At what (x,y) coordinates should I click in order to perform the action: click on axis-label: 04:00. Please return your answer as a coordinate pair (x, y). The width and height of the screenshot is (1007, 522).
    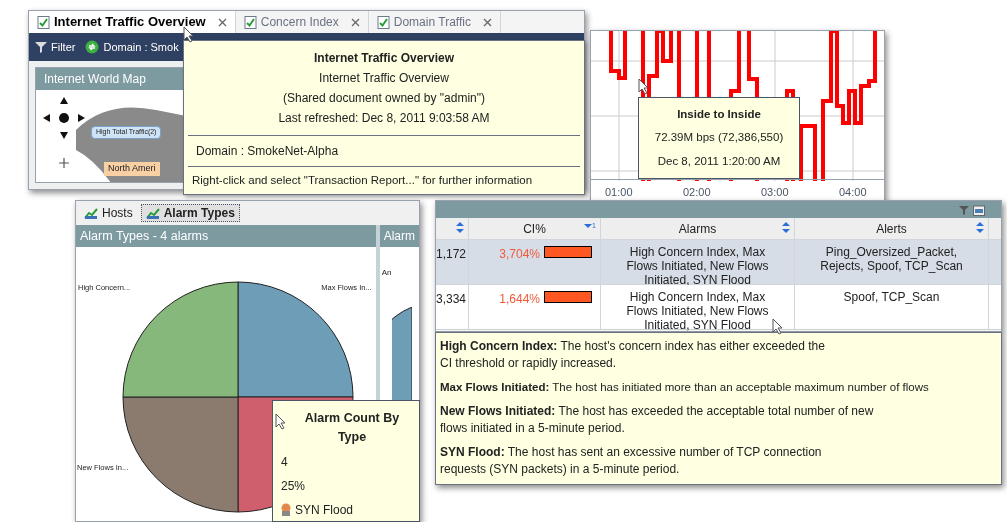
    Looking at the image, I should click on (853, 193).